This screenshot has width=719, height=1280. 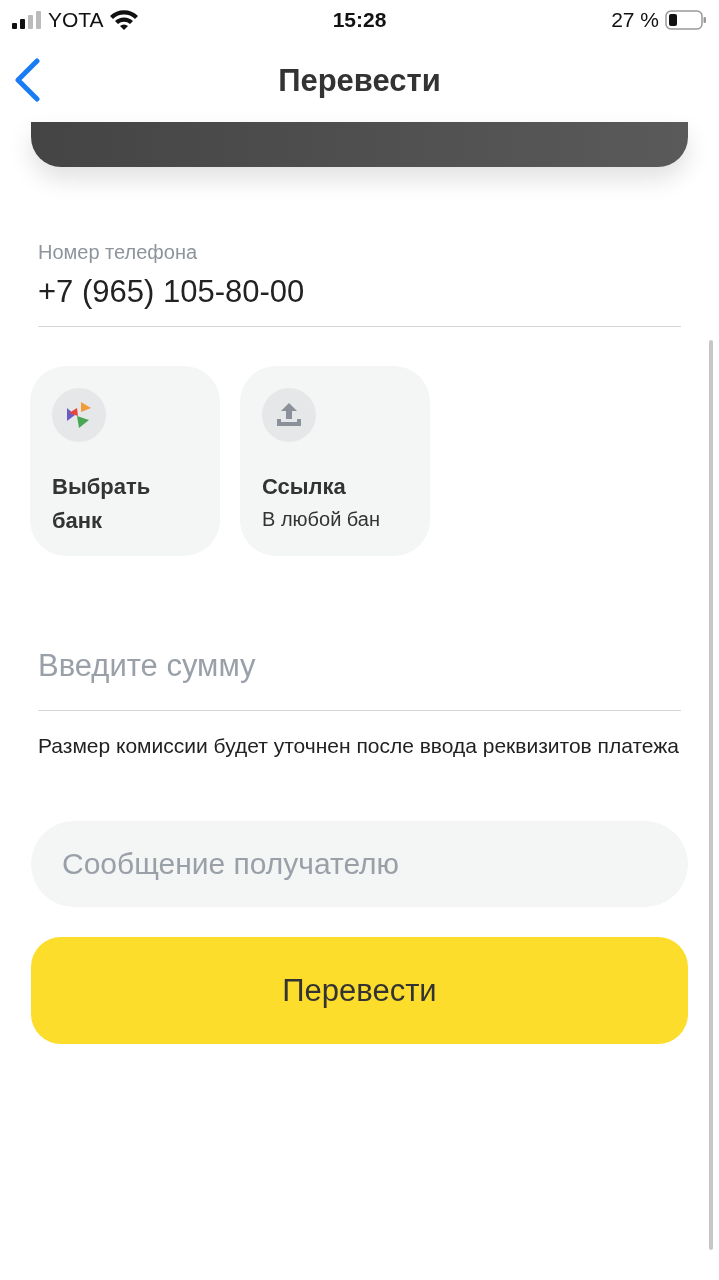 I want to click on transfer-button: Перевести, so click(x=359, y=990).